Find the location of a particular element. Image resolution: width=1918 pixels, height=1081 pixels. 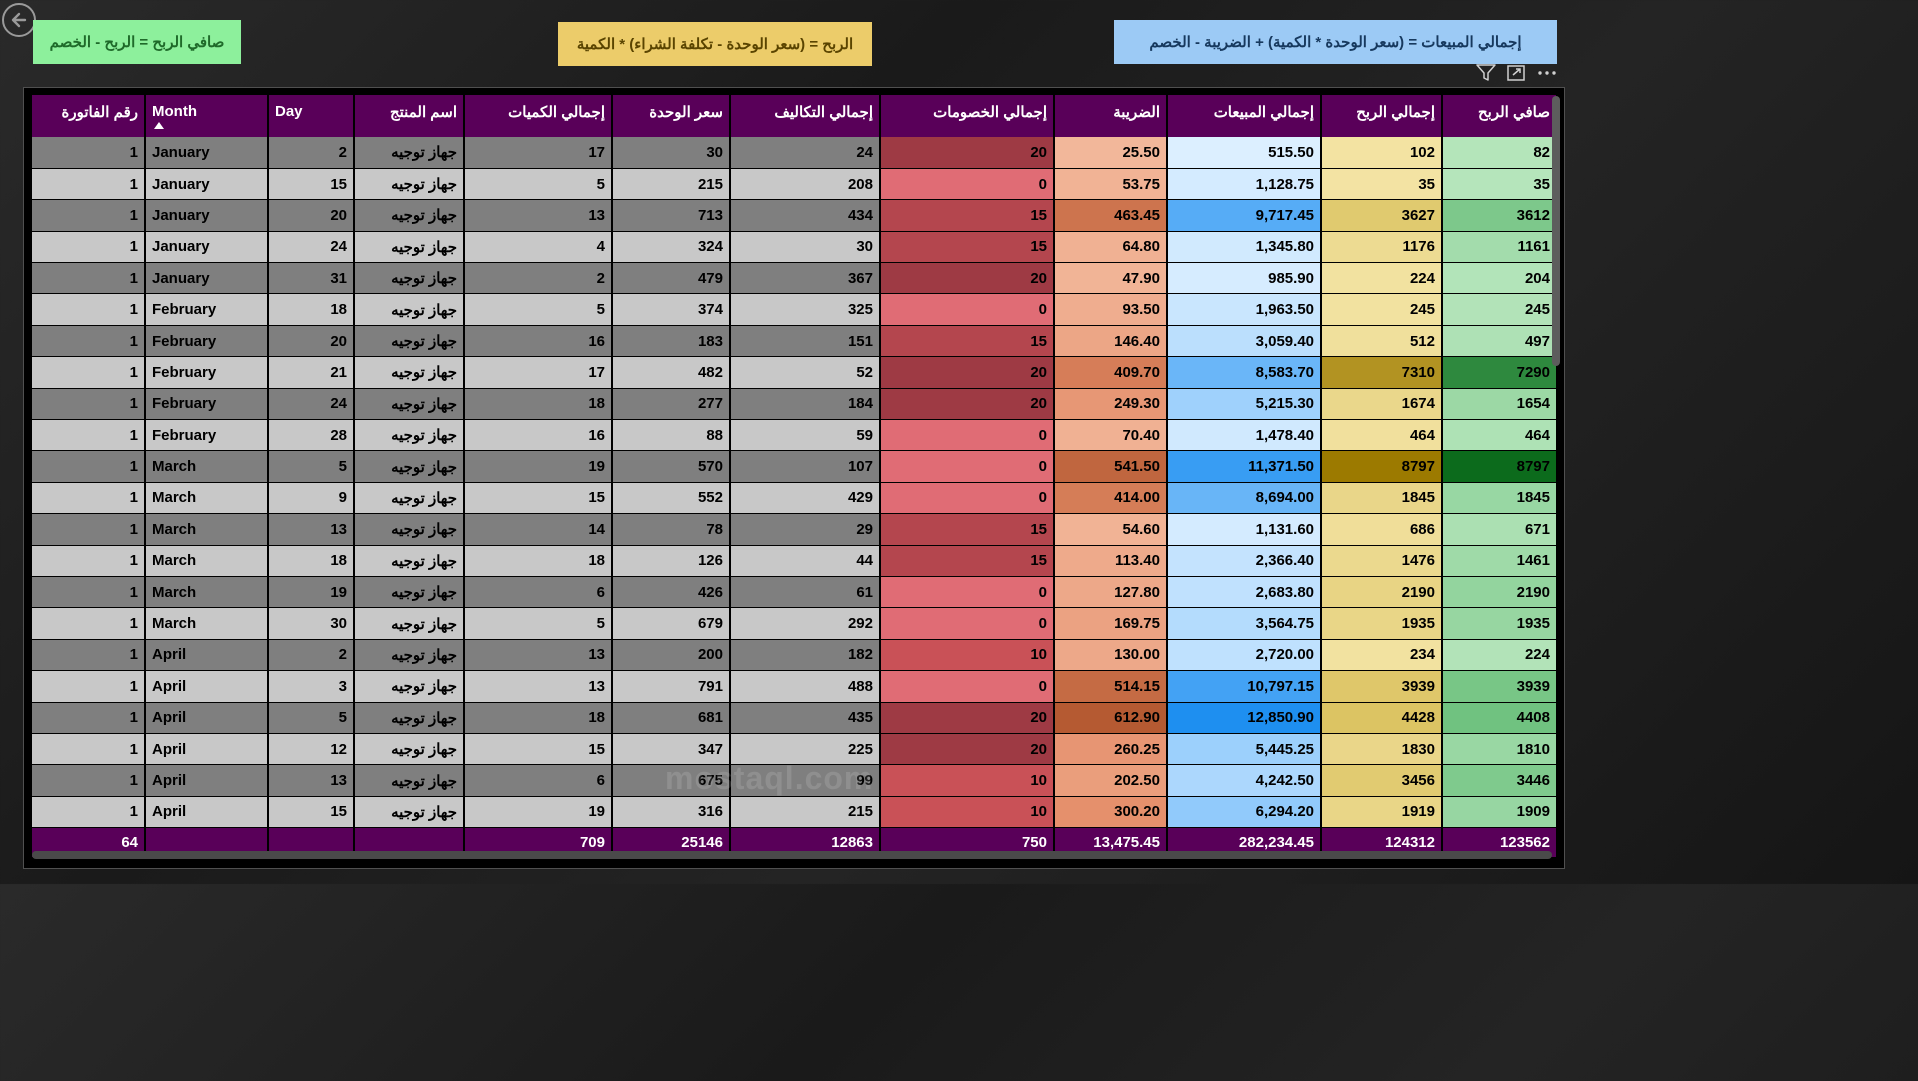

cell-net-profit: 497 is located at coordinates (1500, 341).